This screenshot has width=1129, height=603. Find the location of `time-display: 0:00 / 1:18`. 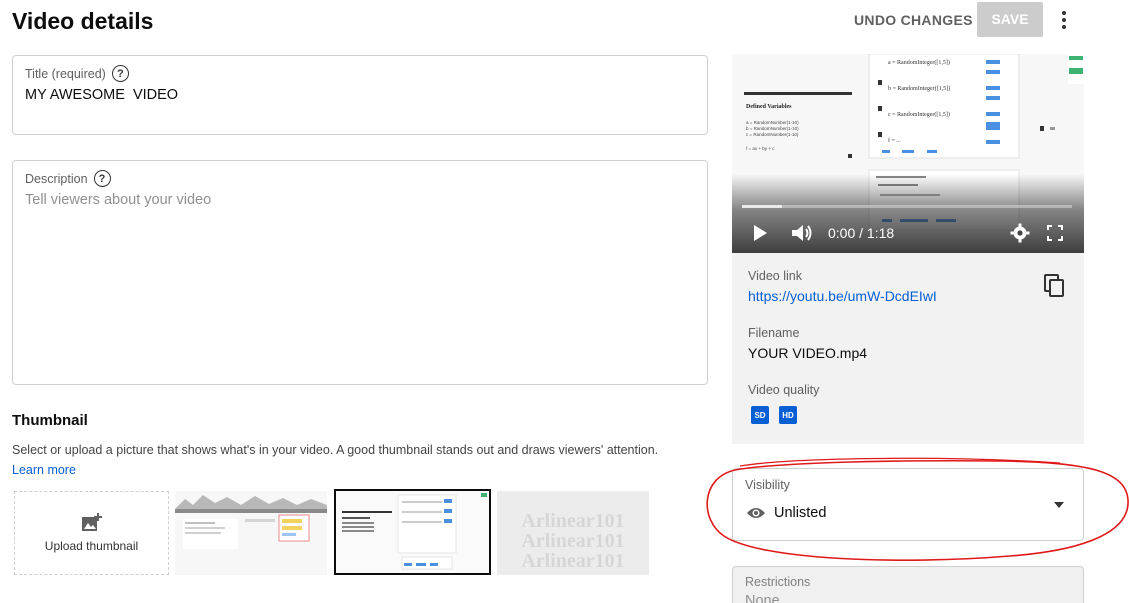

time-display: 0:00 / 1:18 is located at coordinates (861, 233).